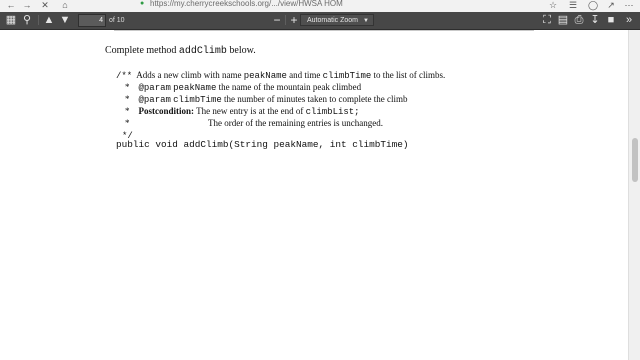  What do you see at coordinates (202, 51) in the screenshot?
I see `instruction-method: addClimb` at bounding box center [202, 51].